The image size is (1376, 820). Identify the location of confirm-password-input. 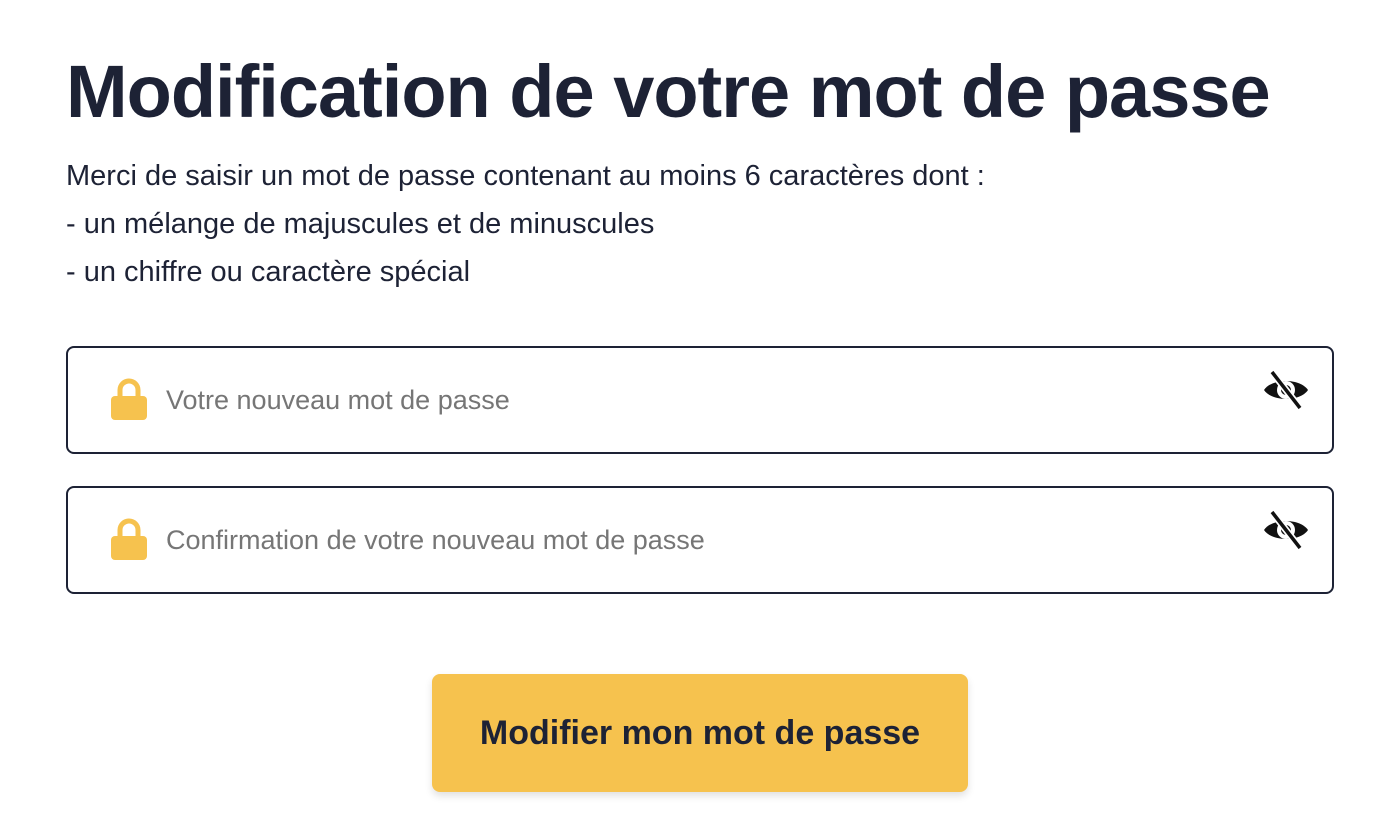
(696, 540).